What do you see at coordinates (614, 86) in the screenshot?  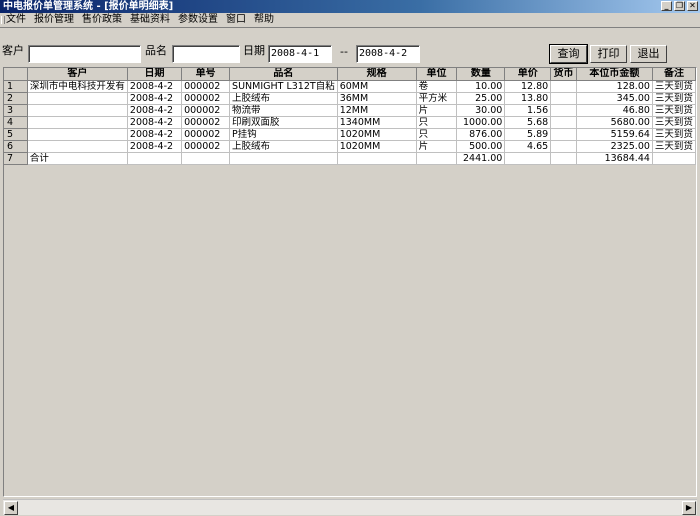 I see `cell-amount: 128.00` at bounding box center [614, 86].